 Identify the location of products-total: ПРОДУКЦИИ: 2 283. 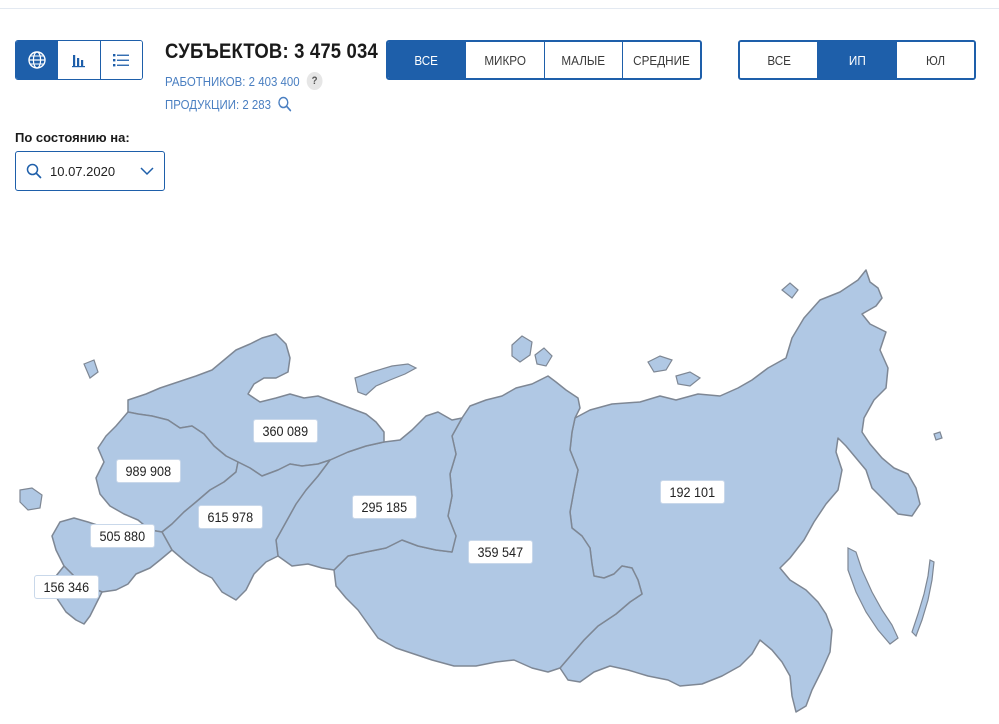
(271, 104).